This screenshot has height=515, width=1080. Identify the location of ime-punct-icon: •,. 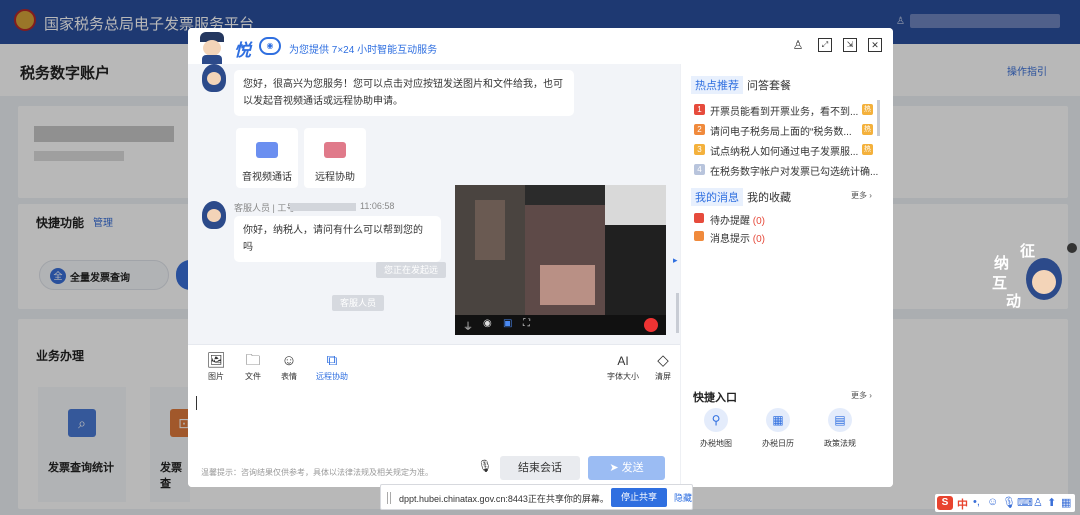
(976, 502).